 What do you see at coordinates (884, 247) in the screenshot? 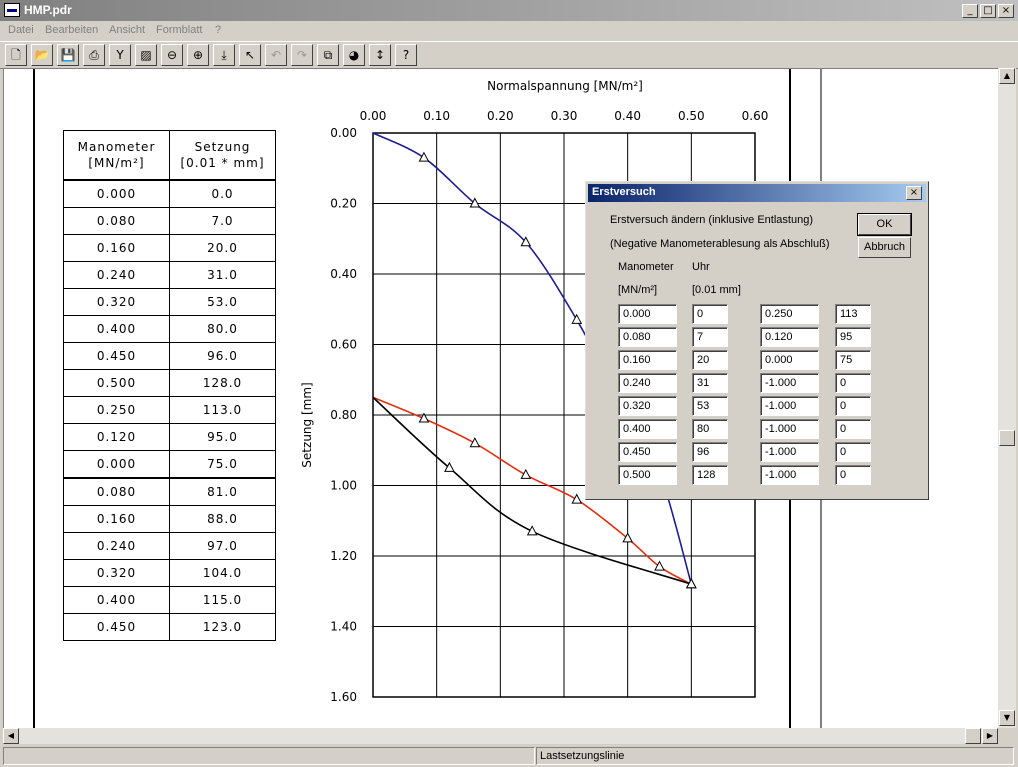
I see `cancel-button: Abbruch` at bounding box center [884, 247].